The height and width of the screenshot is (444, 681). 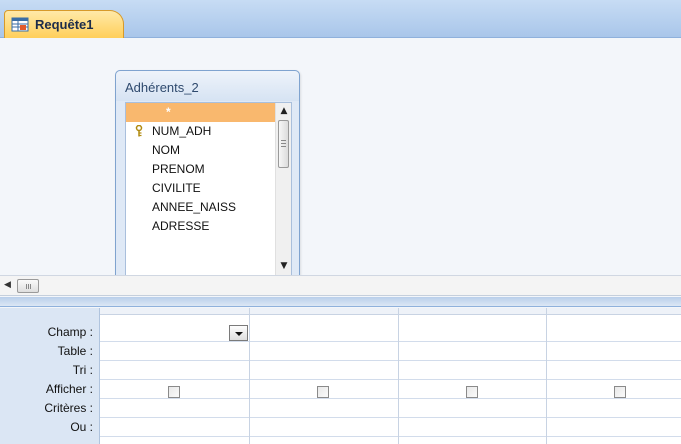 What do you see at coordinates (201, 112) in the screenshot?
I see `field-item-all: *` at bounding box center [201, 112].